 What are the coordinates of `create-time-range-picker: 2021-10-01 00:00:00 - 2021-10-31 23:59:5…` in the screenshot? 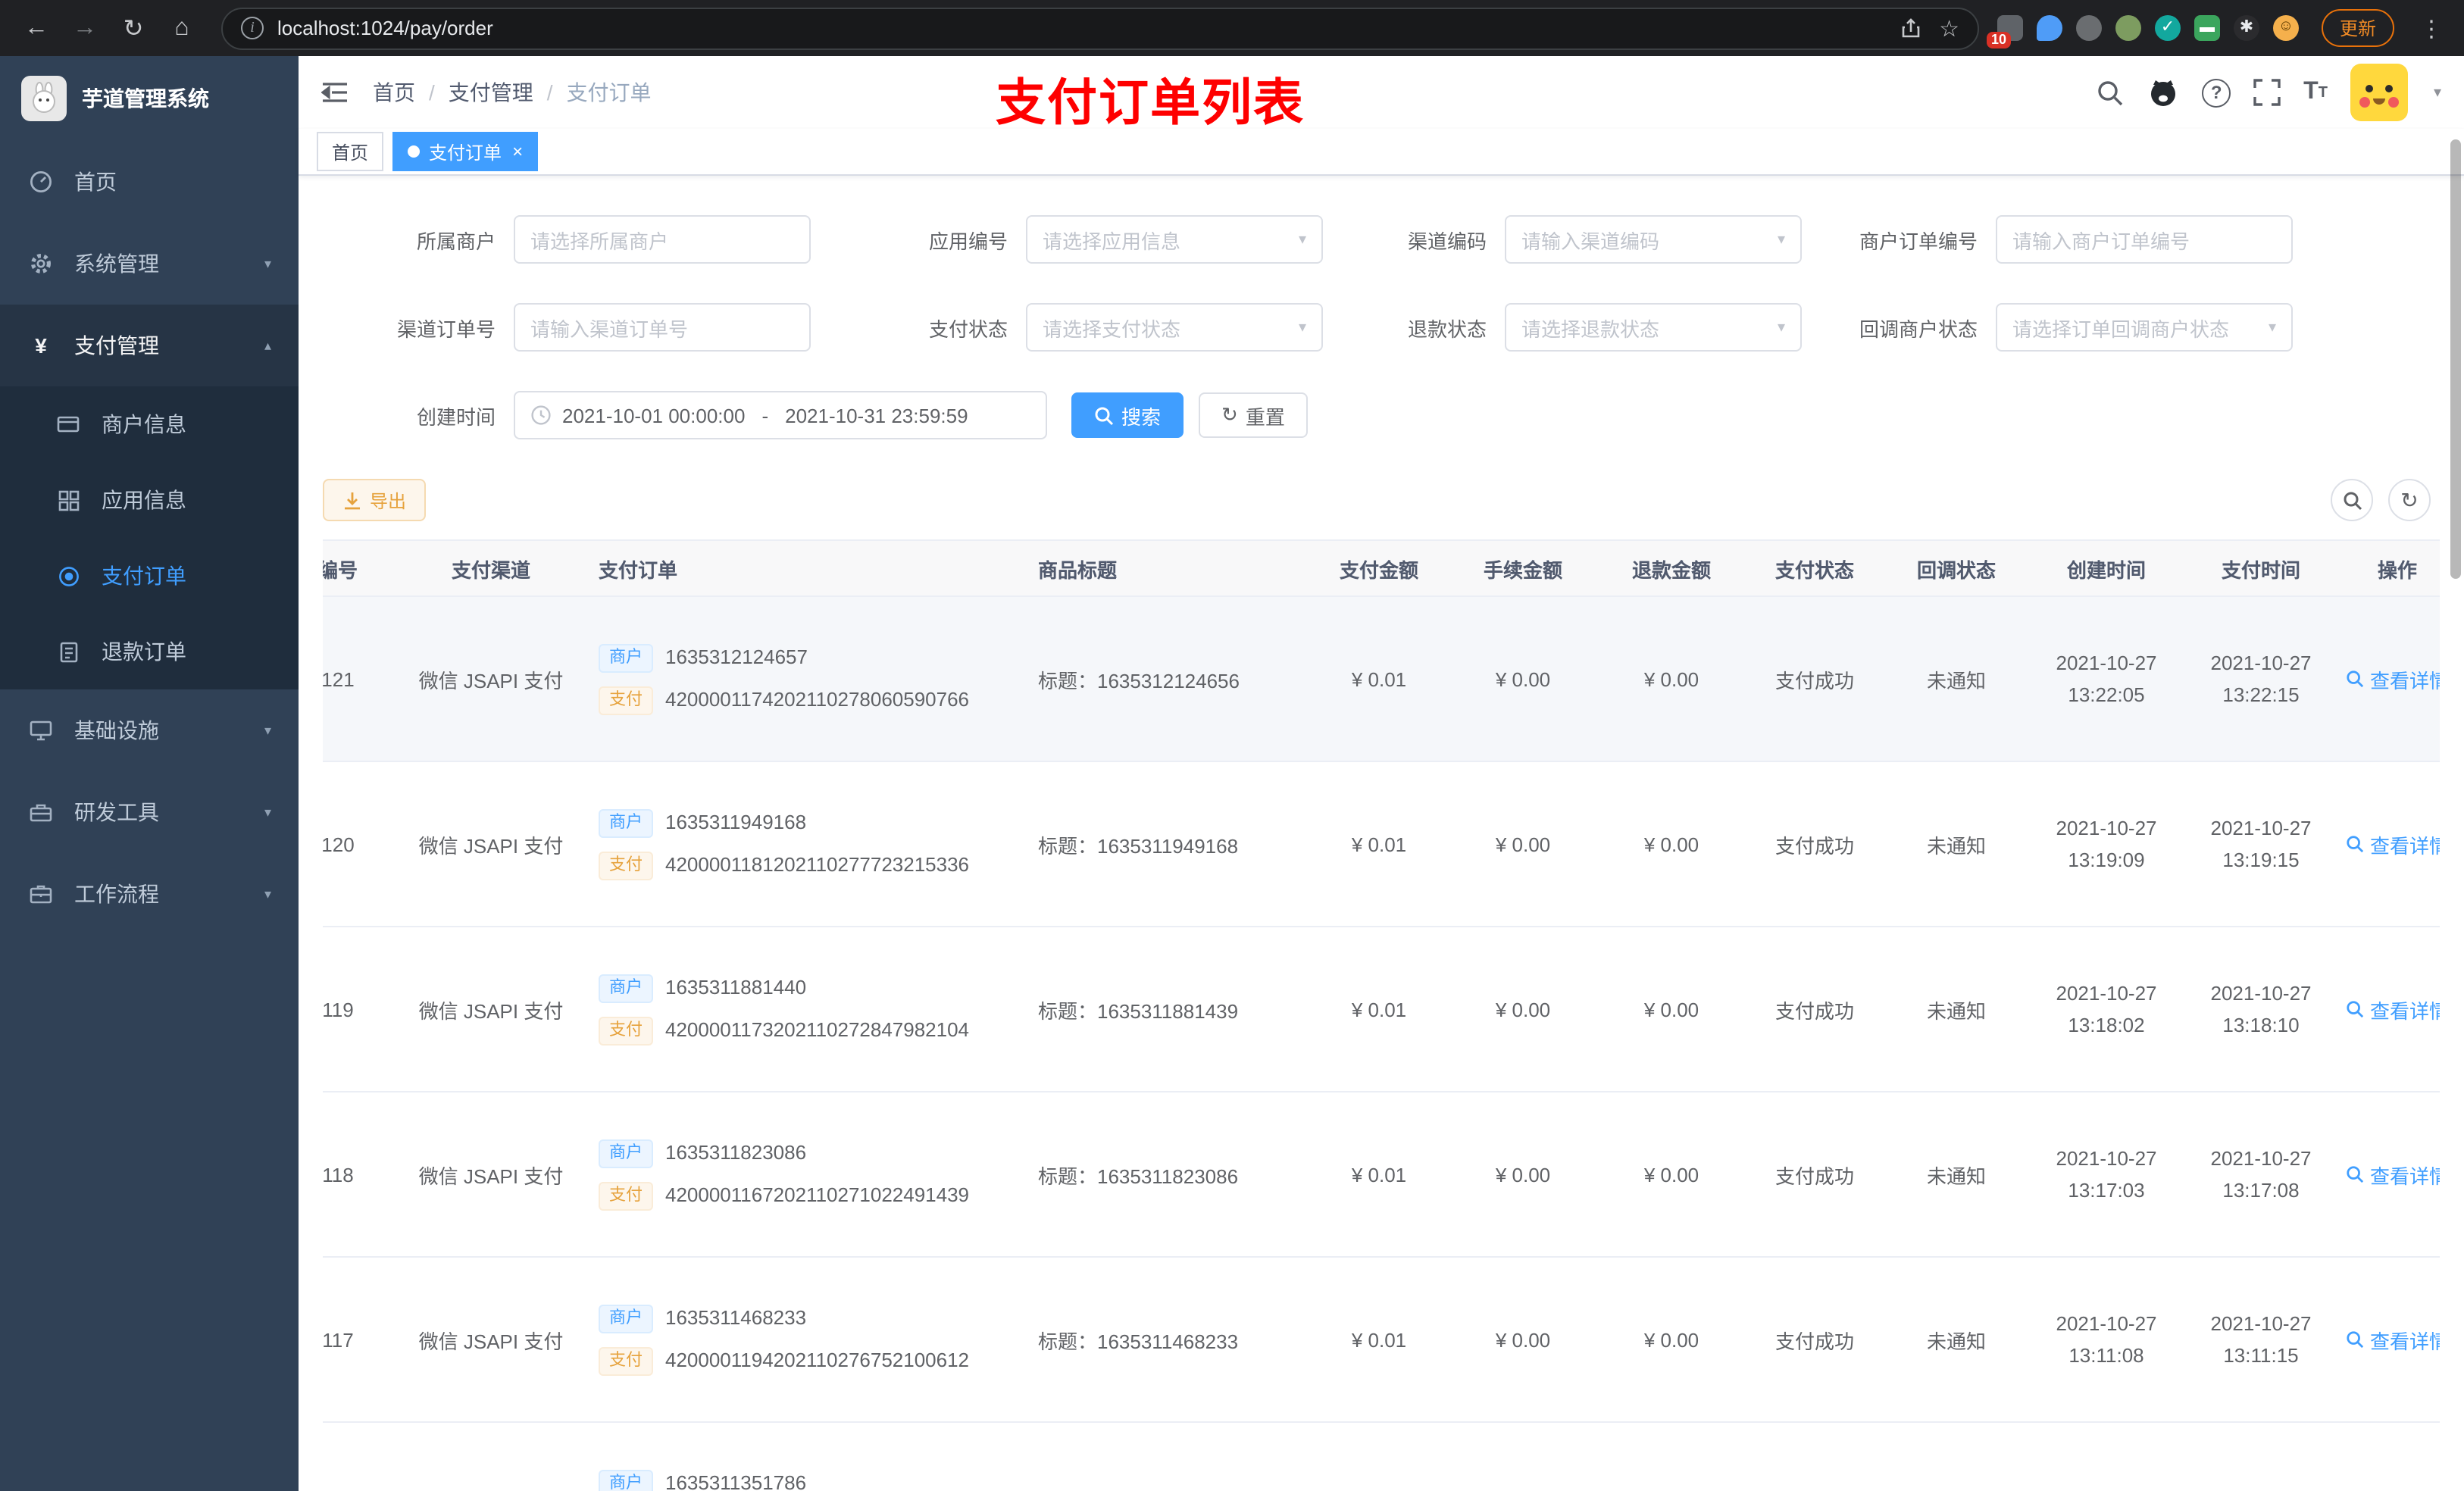 It's located at (780, 415).